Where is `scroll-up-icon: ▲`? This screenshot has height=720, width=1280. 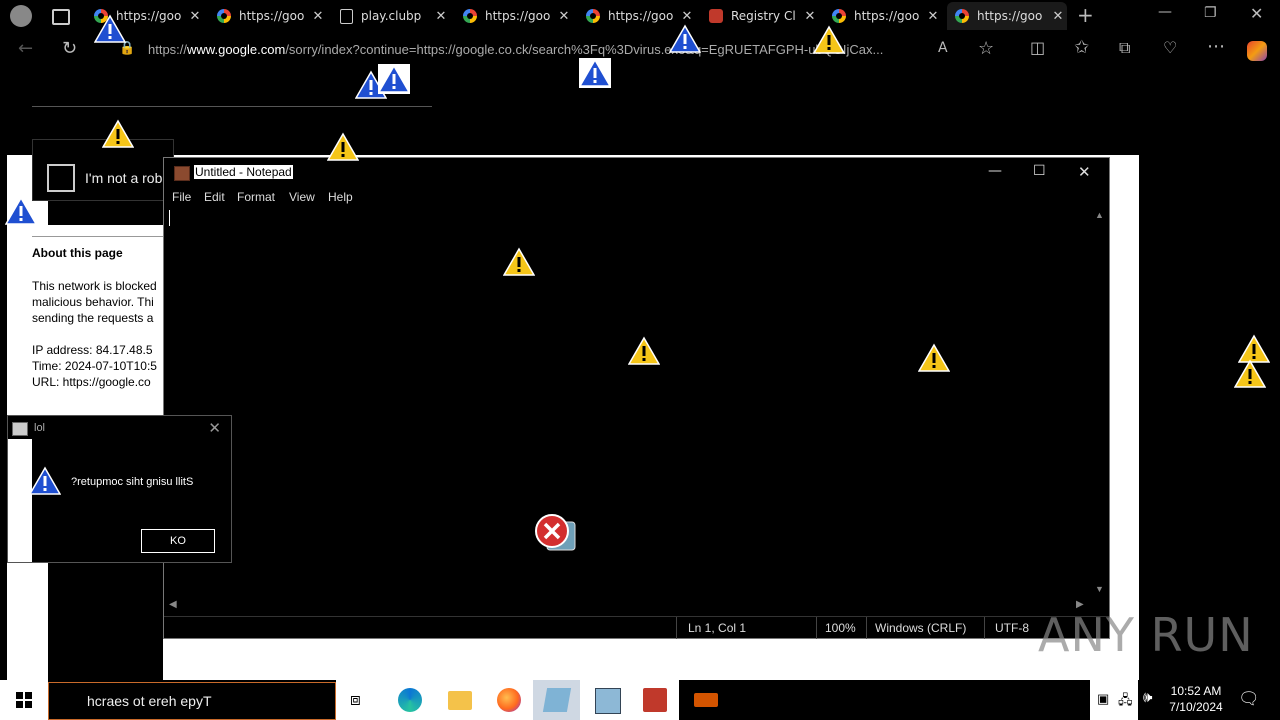 scroll-up-icon: ▲ is located at coordinates (1099, 215).